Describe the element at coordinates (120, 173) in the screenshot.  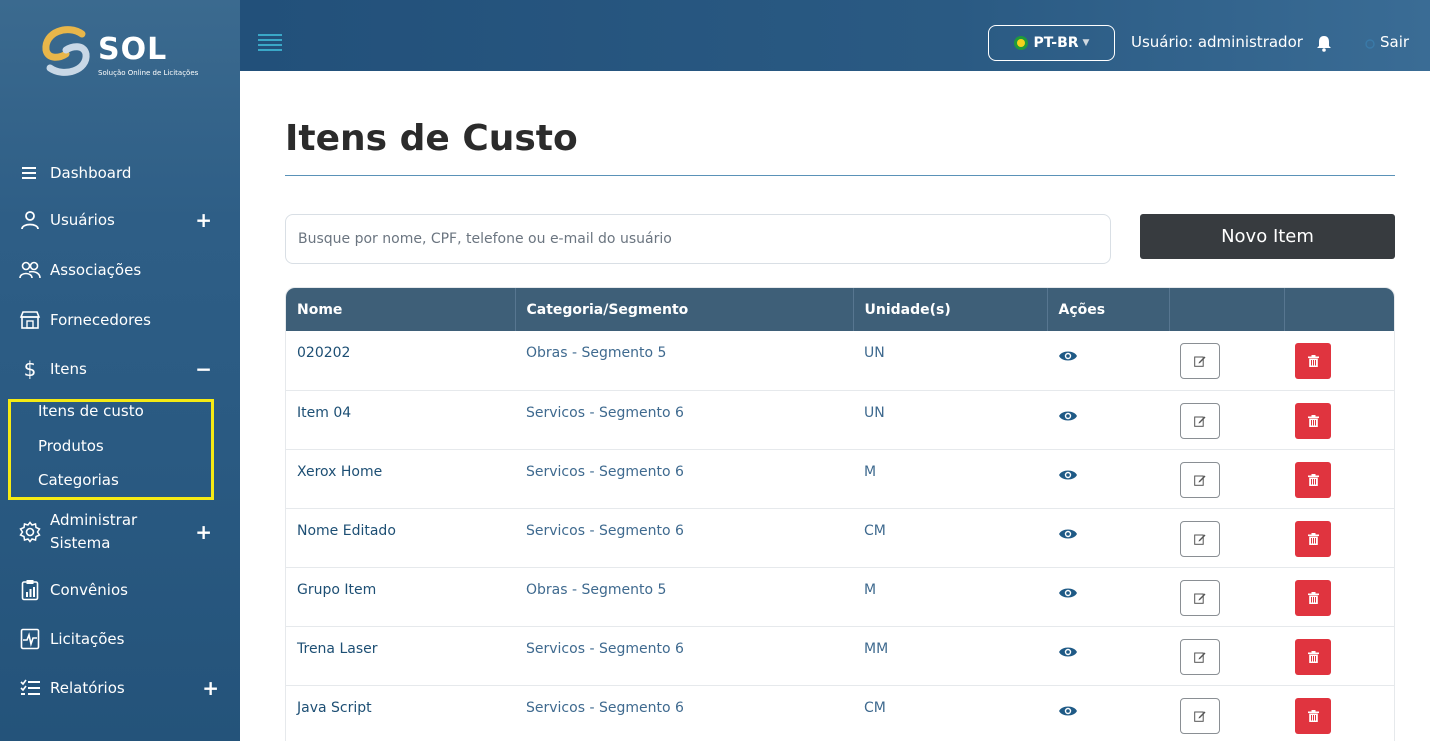
I see `sidebar-item-dashboard: Dashboard` at that location.